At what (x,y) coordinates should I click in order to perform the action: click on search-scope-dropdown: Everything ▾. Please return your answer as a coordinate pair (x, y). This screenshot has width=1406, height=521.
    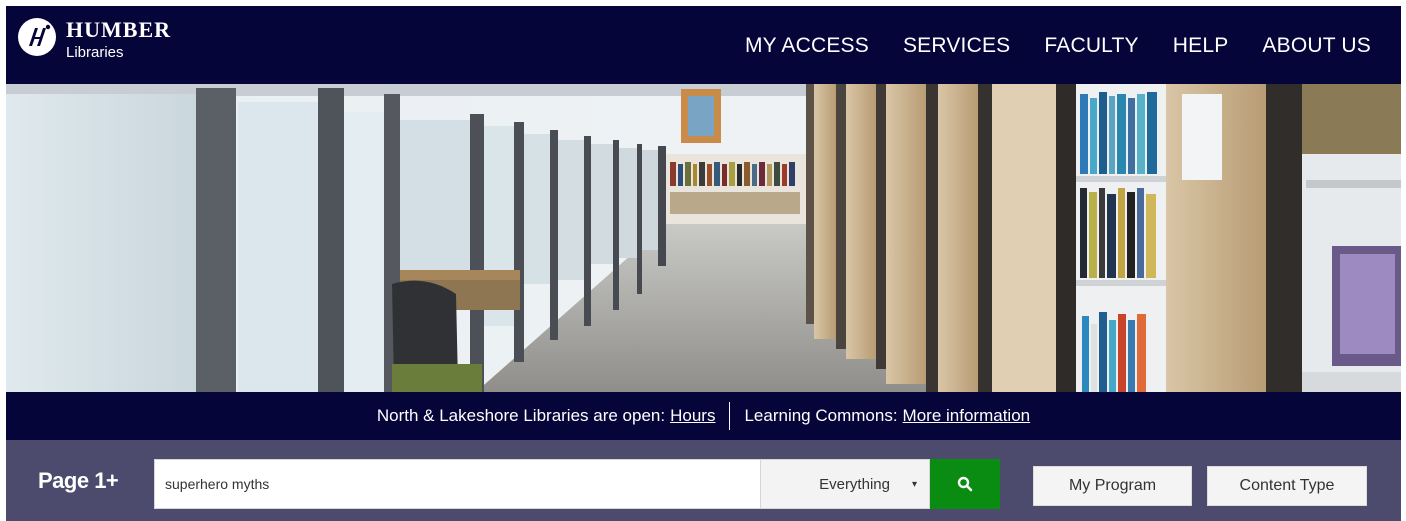
    Looking at the image, I should click on (845, 484).